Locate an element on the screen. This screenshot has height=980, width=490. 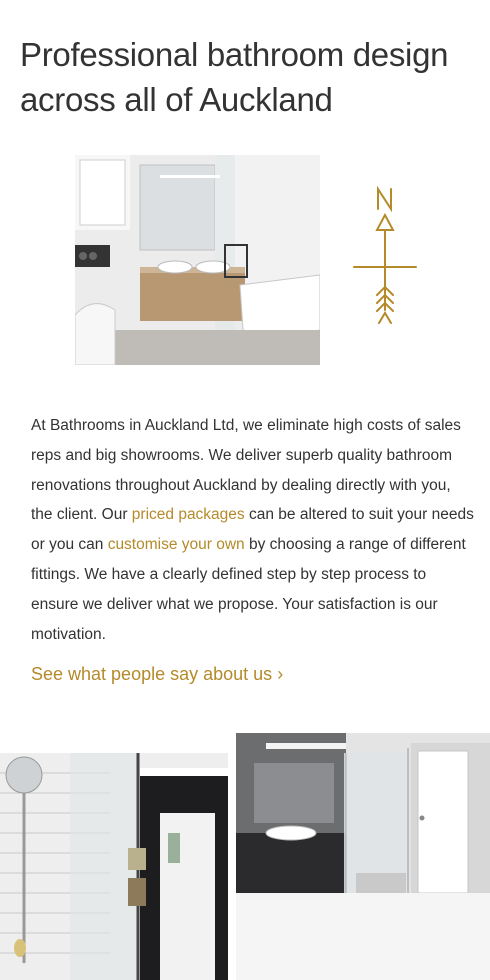
bathroom-photo-shower is located at coordinates (114, 866).